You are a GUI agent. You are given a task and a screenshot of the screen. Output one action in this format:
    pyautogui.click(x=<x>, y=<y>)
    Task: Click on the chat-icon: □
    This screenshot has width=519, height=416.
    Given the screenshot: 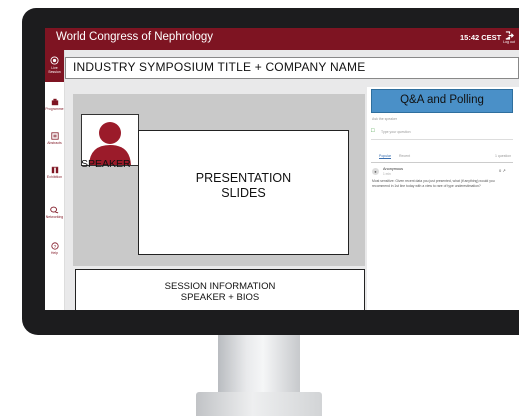 What is the action you would take?
    pyautogui.click(x=373, y=131)
    